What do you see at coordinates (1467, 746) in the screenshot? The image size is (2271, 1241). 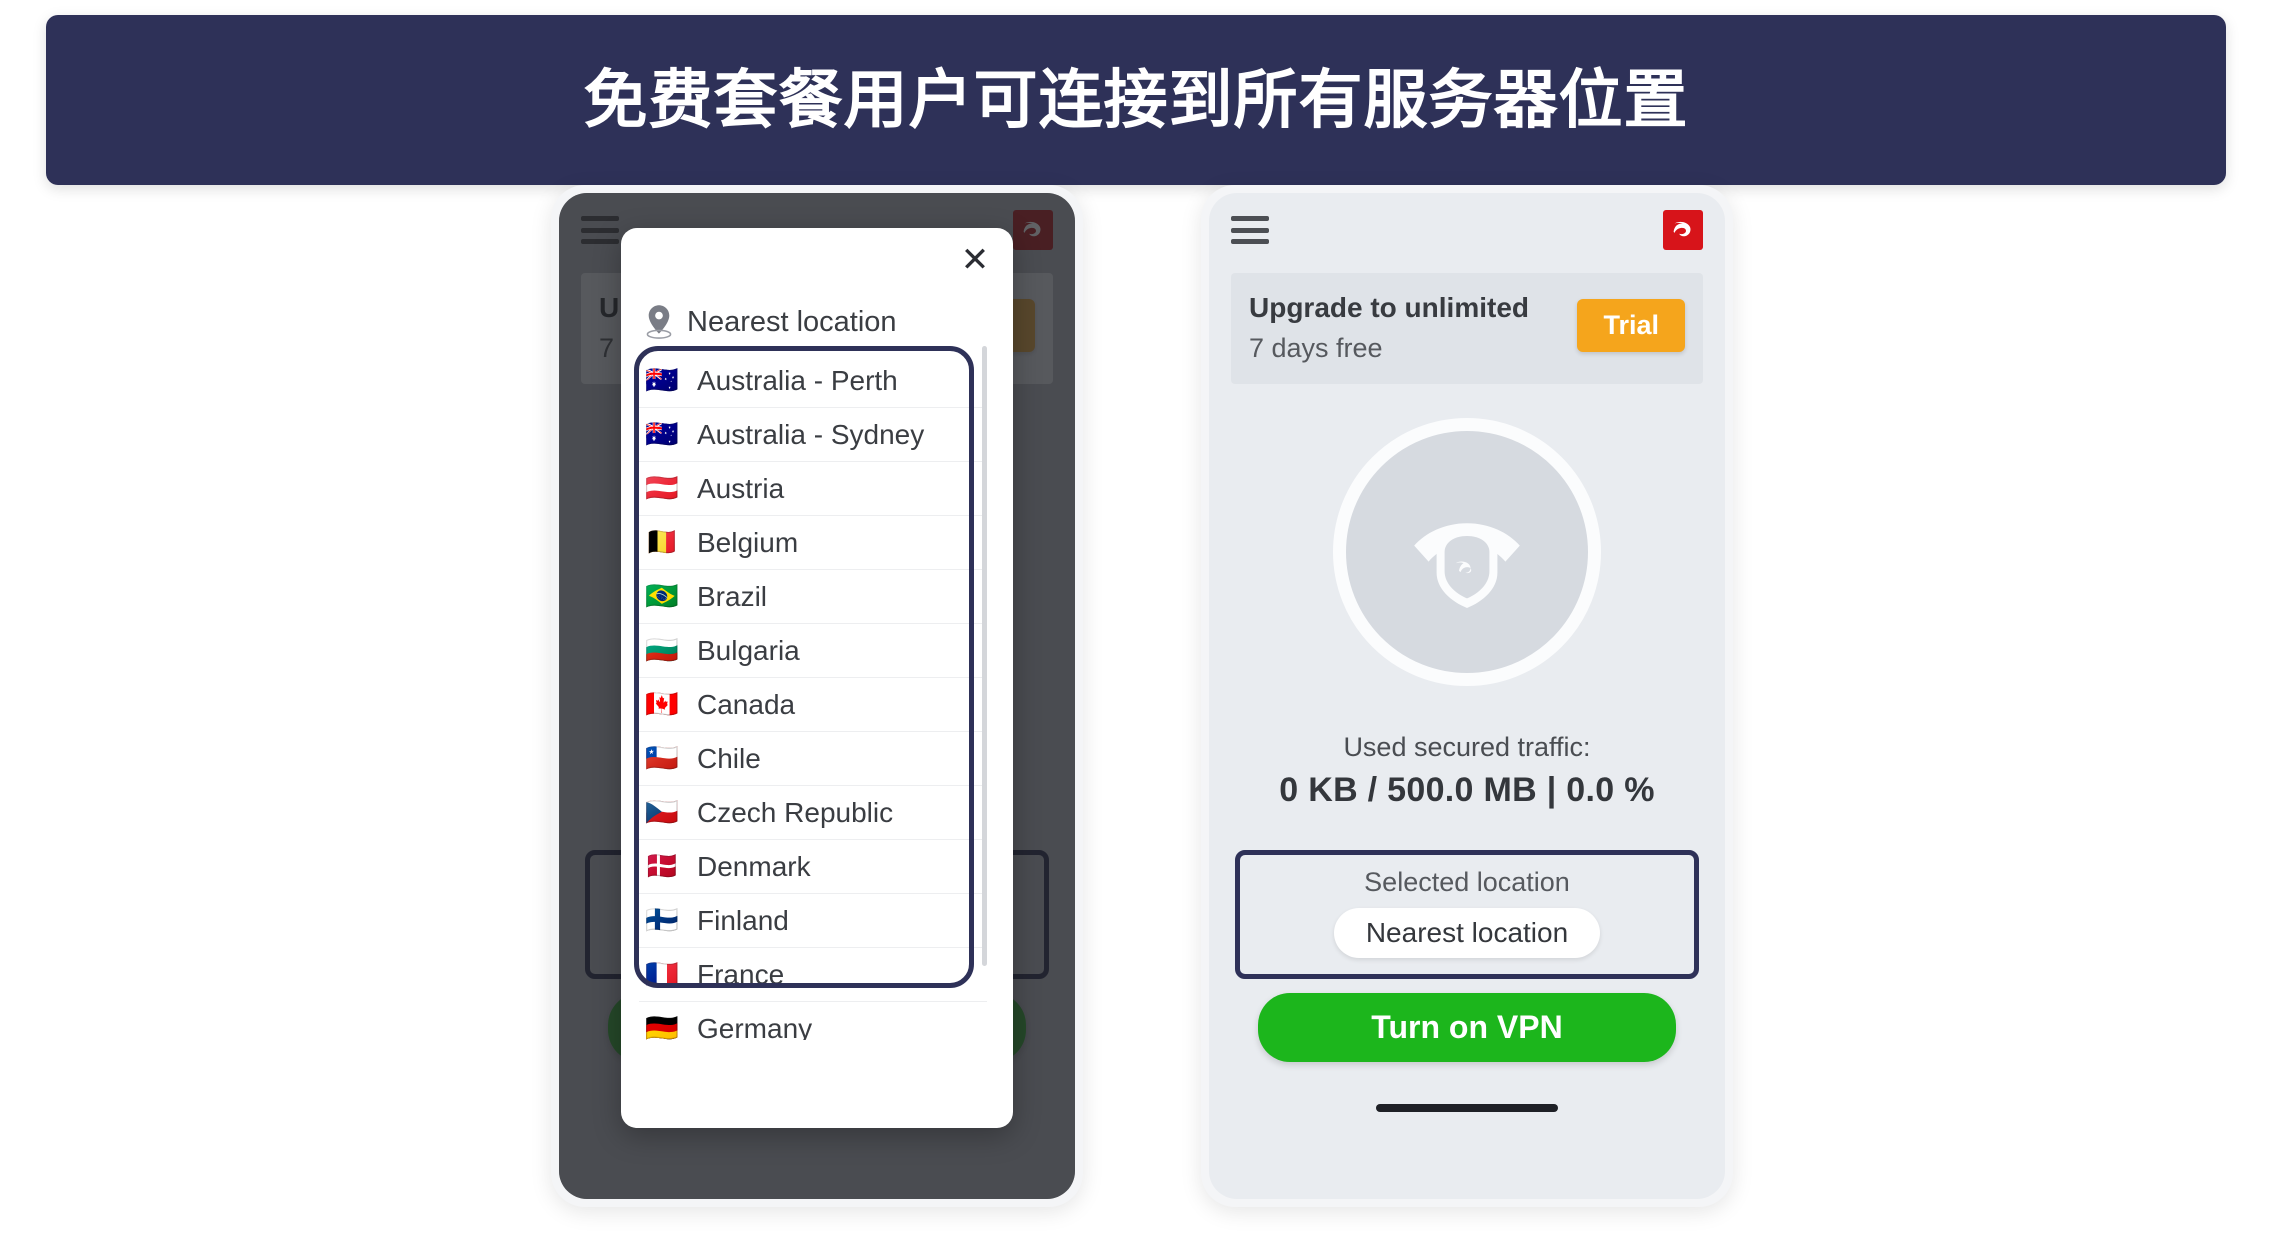 I see `traffic-label: Used secured traffic:` at bounding box center [1467, 746].